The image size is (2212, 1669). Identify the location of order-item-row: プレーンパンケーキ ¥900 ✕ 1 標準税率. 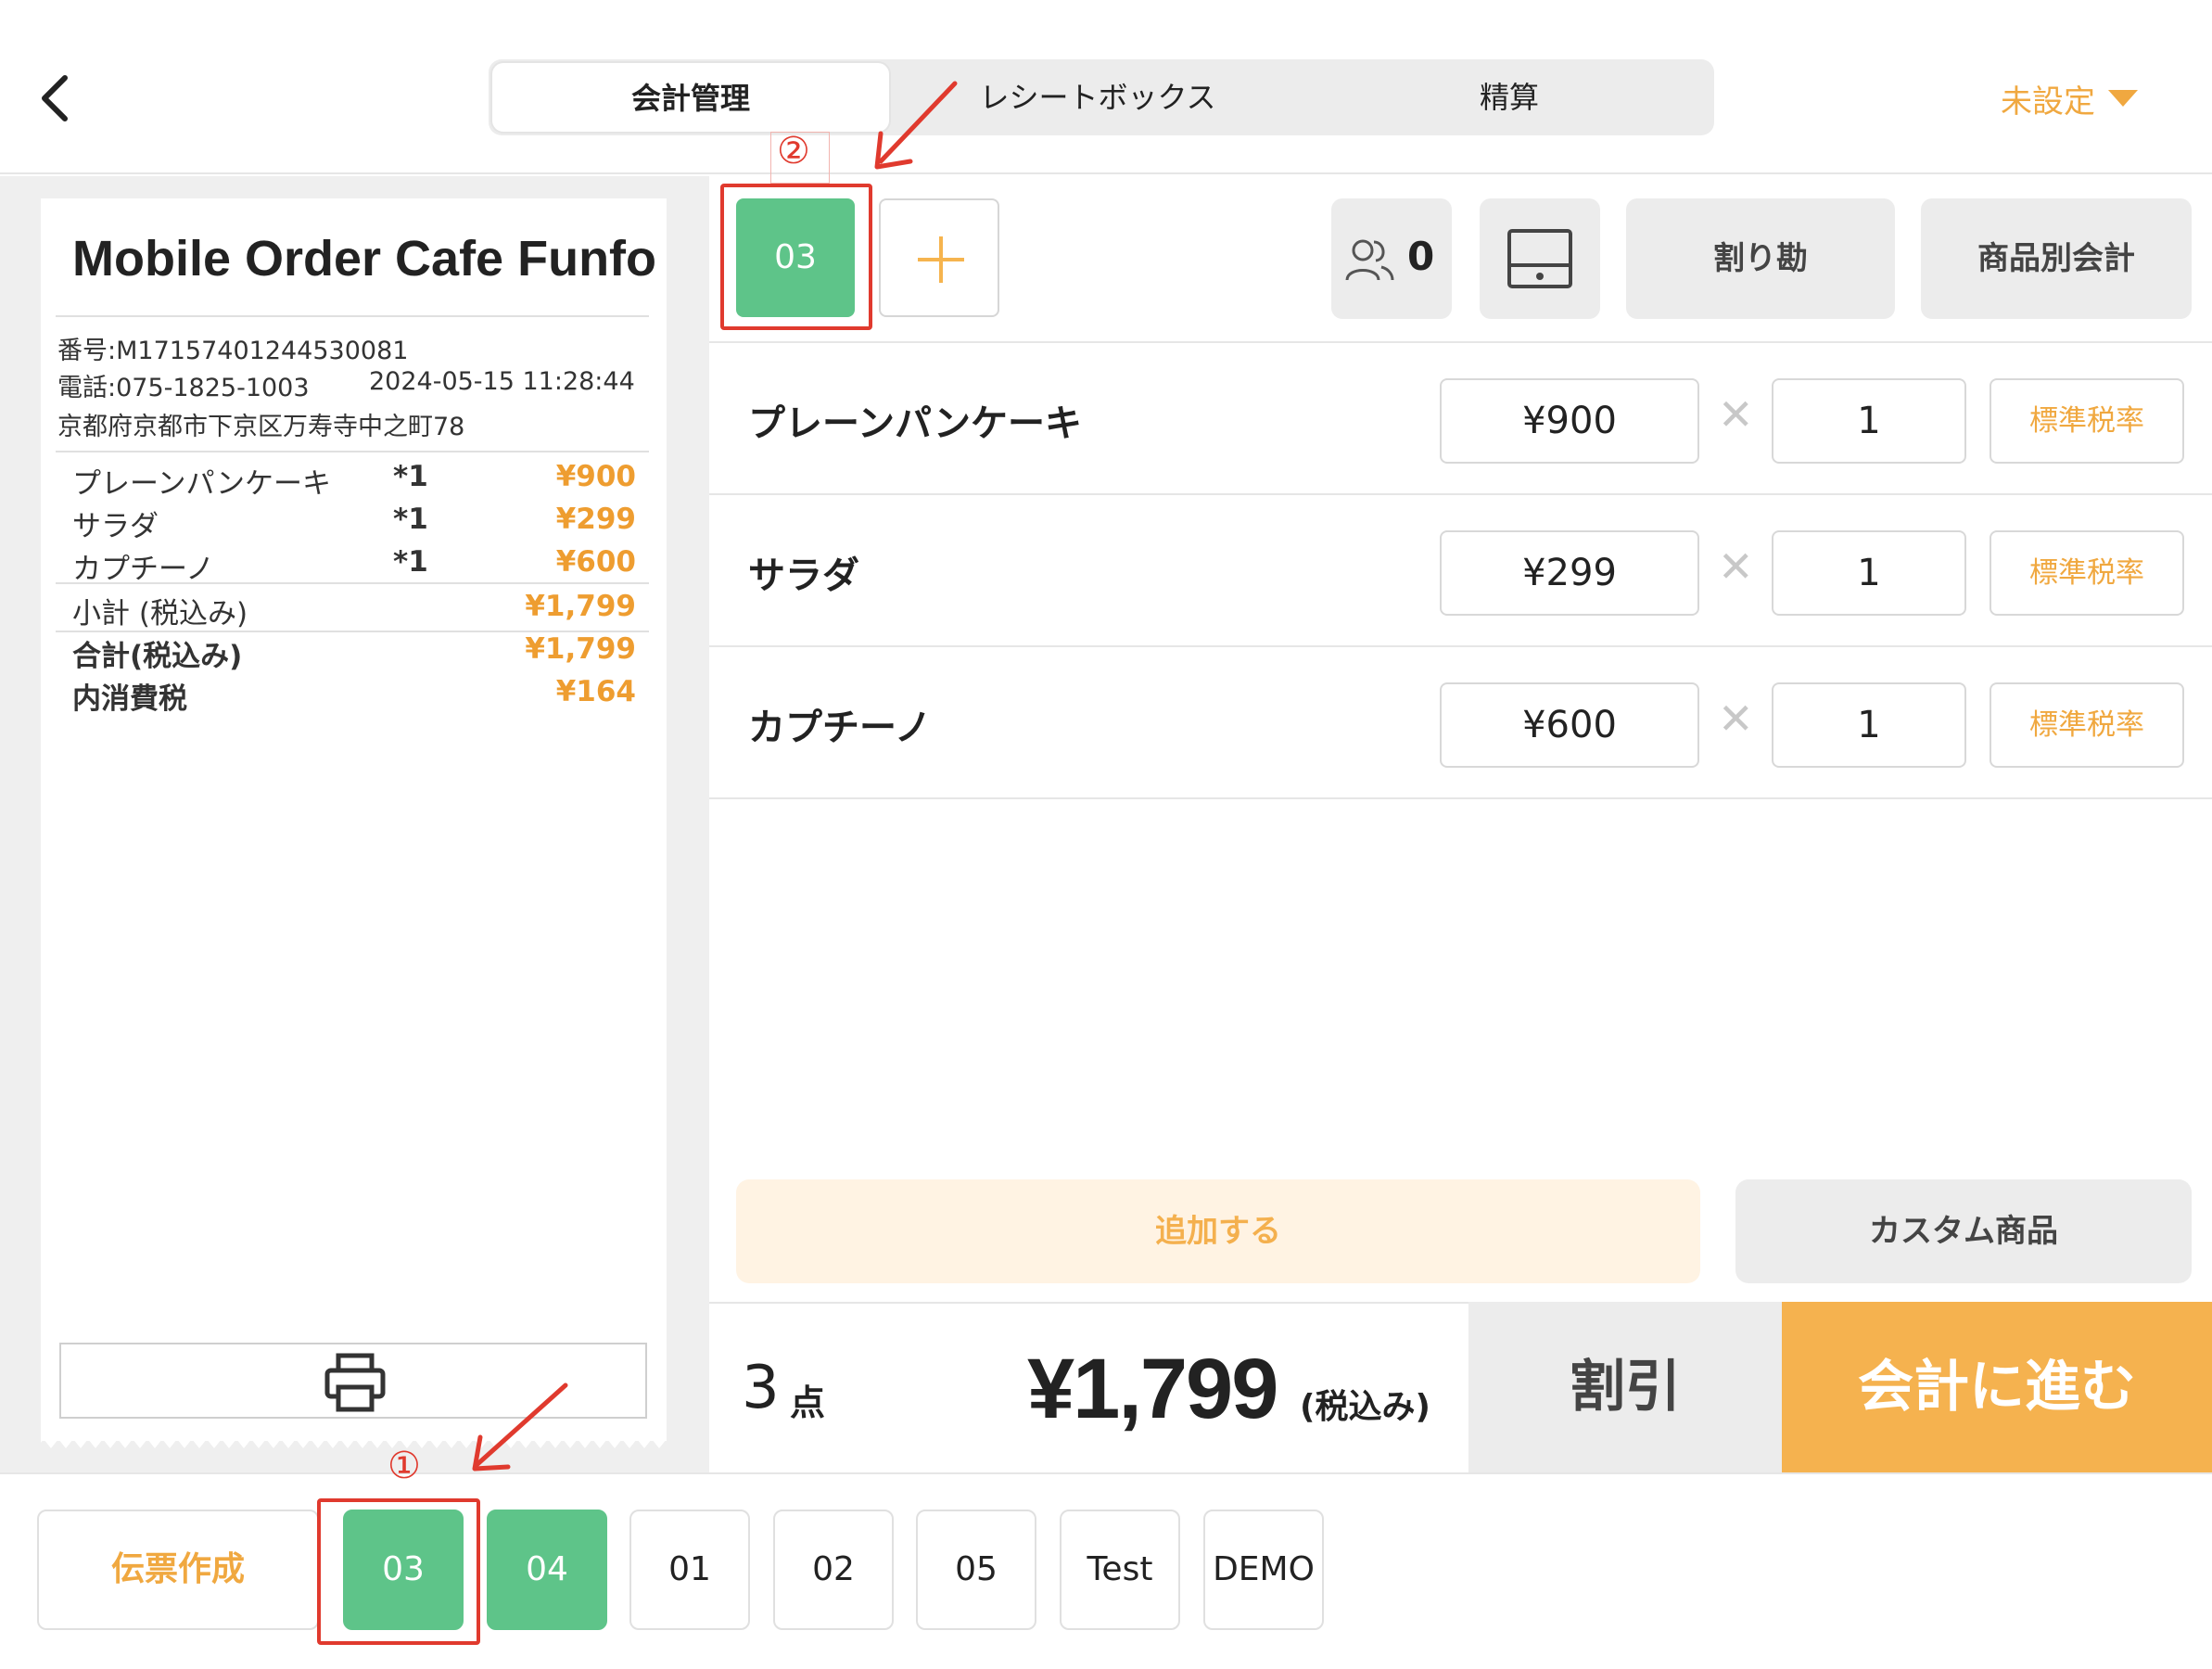
(1460, 419).